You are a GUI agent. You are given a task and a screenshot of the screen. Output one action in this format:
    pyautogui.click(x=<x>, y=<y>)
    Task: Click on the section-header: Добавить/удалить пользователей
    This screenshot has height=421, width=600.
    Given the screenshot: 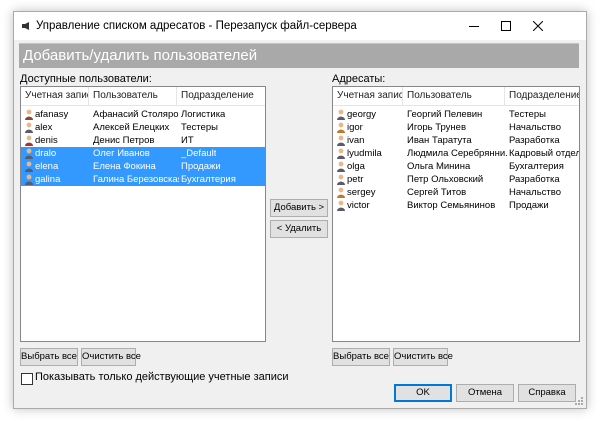 What is the action you would take?
    pyautogui.click(x=299, y=55)
    